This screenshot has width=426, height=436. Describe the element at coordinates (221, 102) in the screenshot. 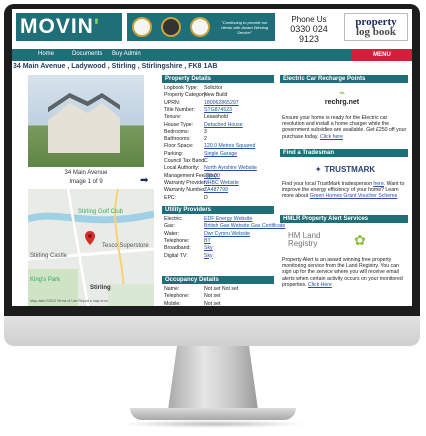

I see `property-detail-value: 180062865297` at that location.